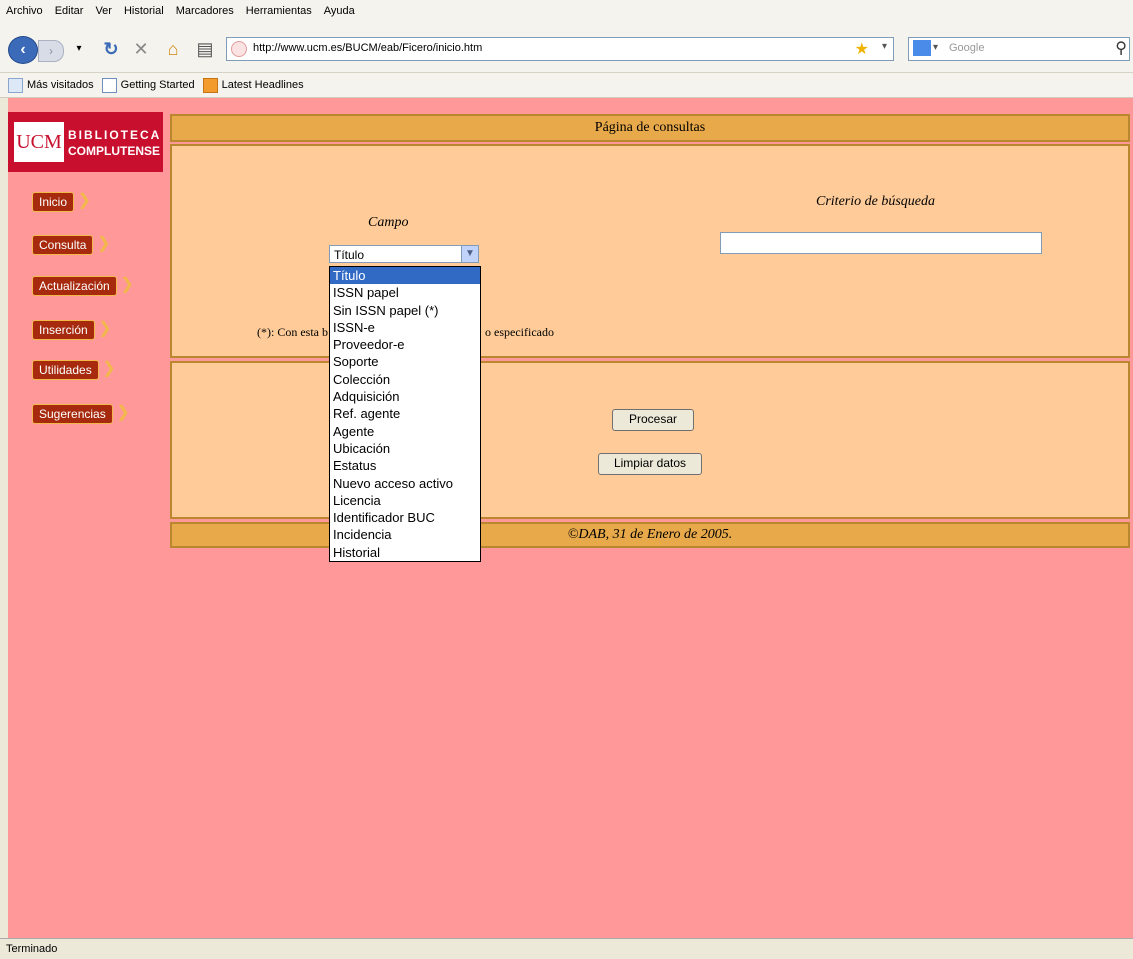  I want to click on url-dropdown-icon: ▾, so click(884, 46).